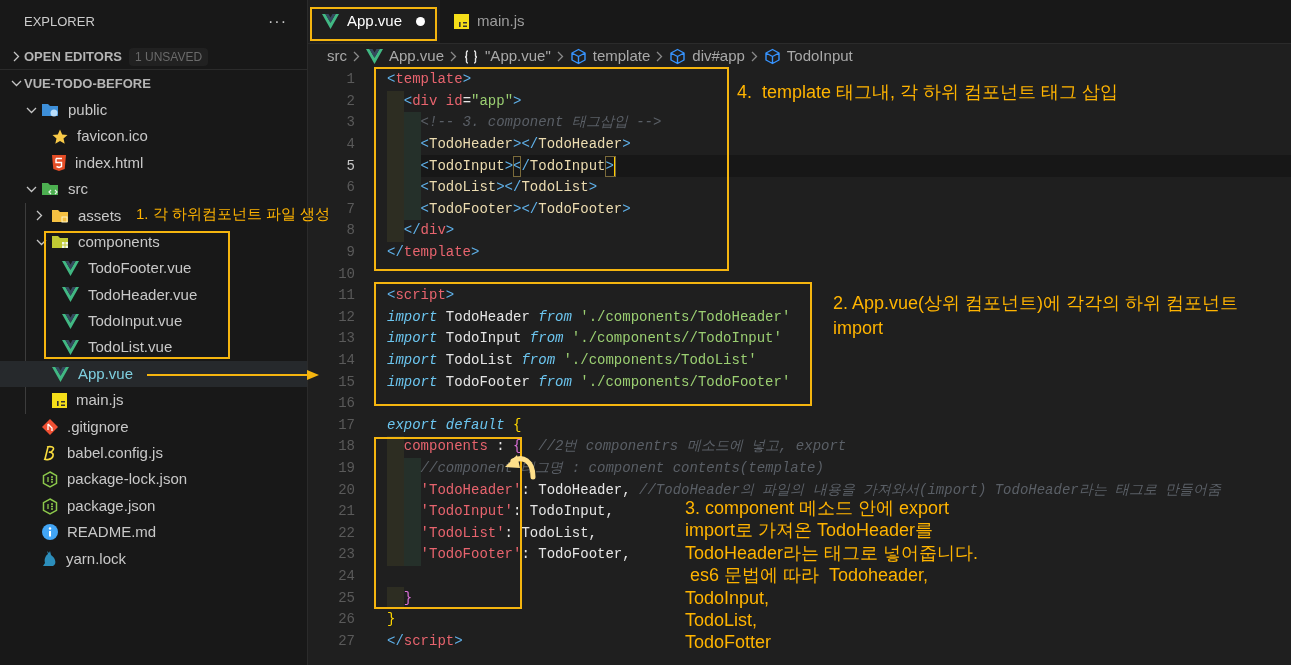  What do you see at coordinates (153, 83) in the screenshot?
I see `section-header: VUE-TODO-BEFORE` at bounding box center [153, 83].